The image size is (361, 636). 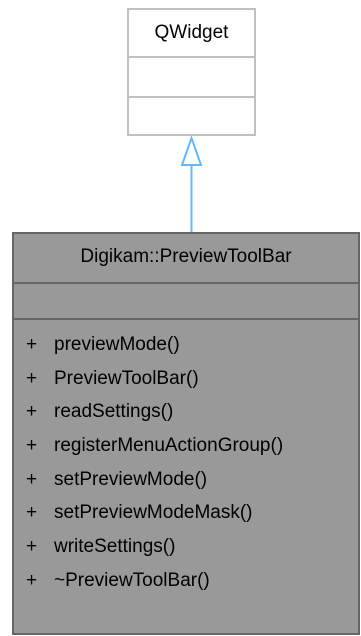 What do you see at coordinates (131, 479) in the screenshot?
I see `method-name: setPreviewMode()` at bounding box center [131, 479].